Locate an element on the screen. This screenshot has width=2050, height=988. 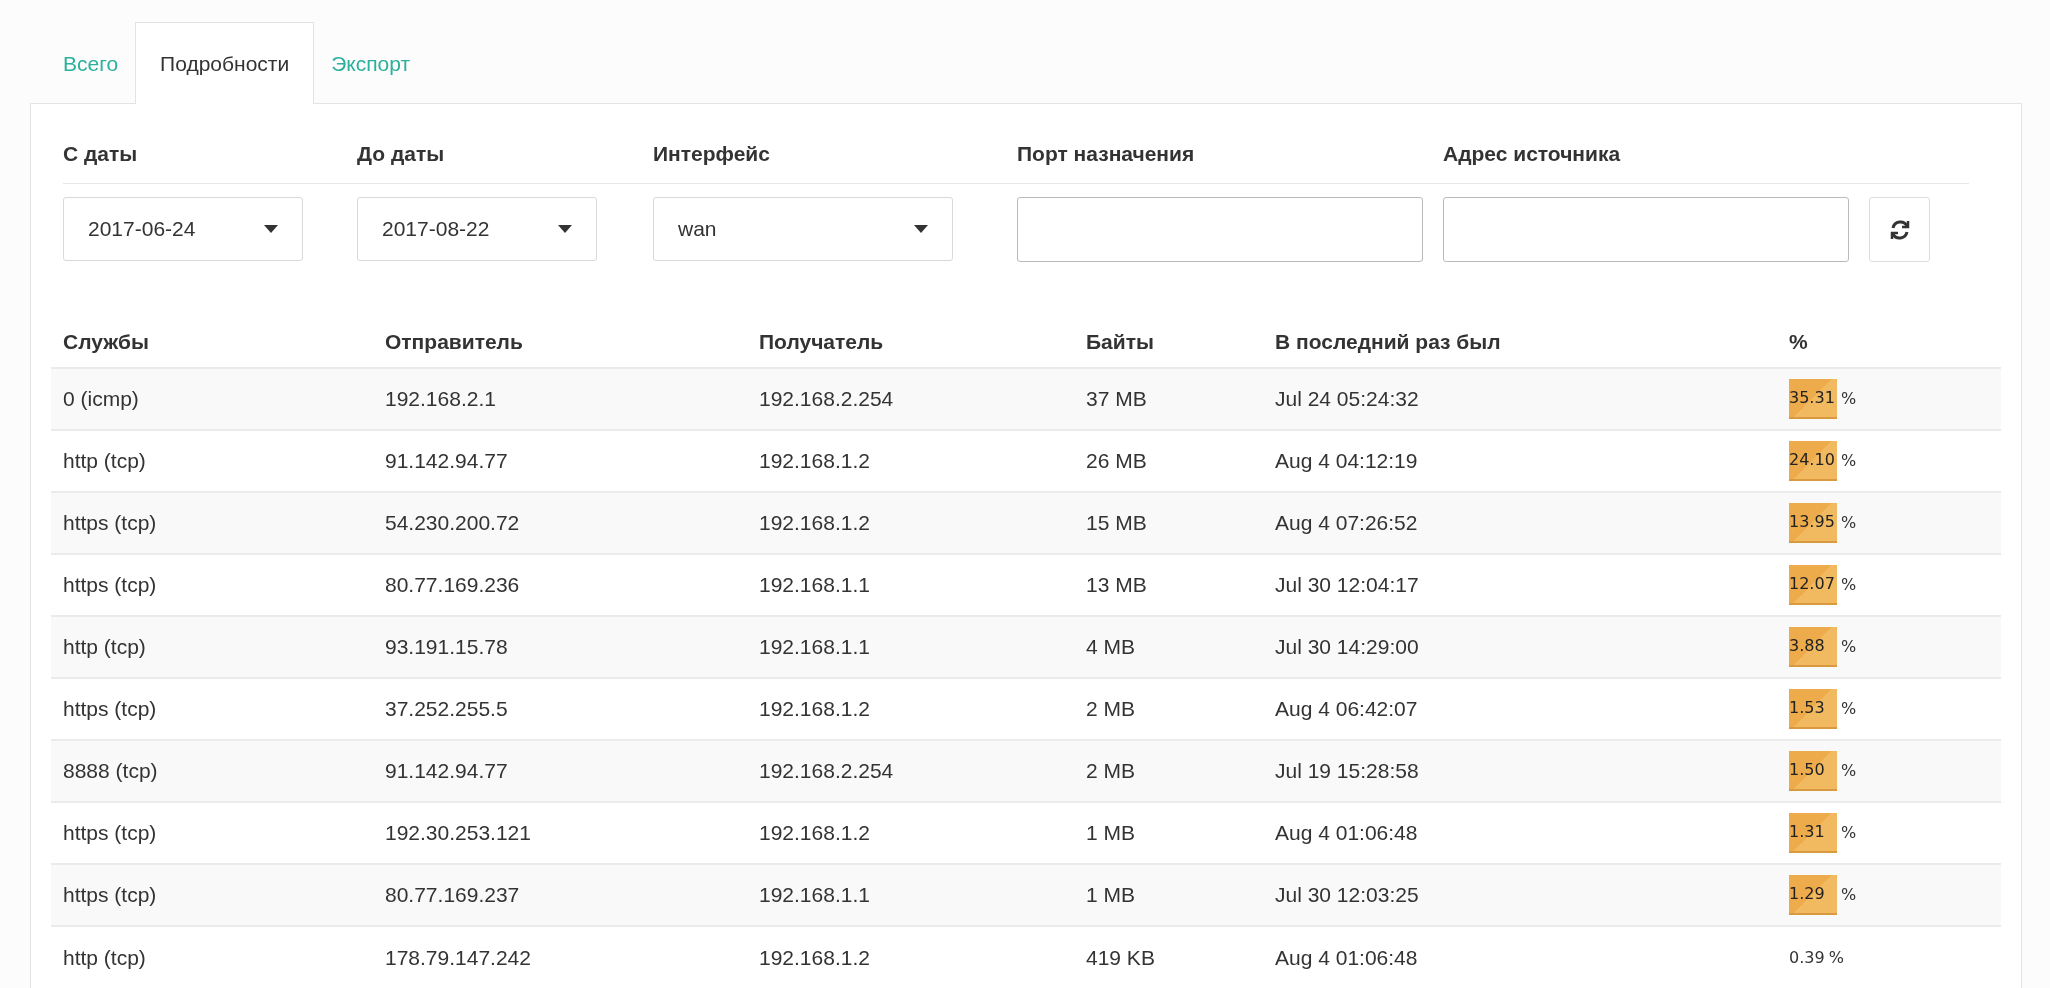
table-cell: Aug 4 07:26:52 is located at coordinates (1346, 523).